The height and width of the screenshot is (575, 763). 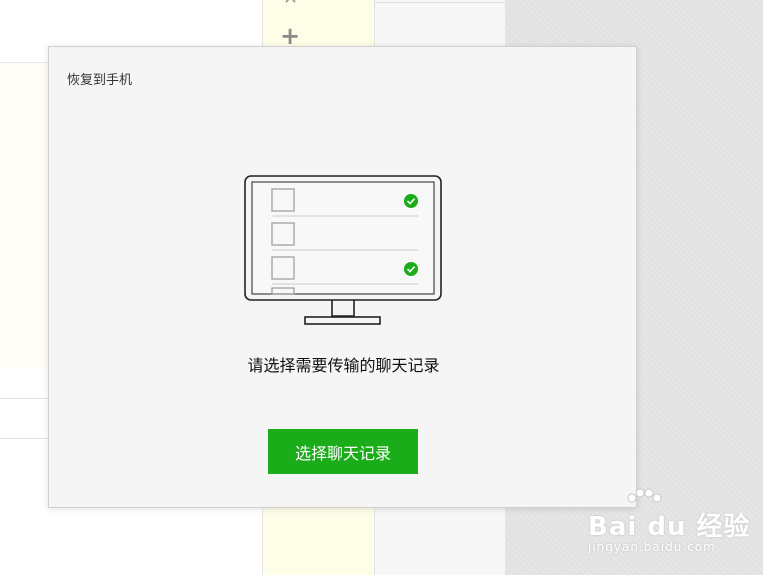 What do you see at coordinates (344, 253) in the screenshot?
I see `monitor-illustration-icon` at bounding box center [344, 253].